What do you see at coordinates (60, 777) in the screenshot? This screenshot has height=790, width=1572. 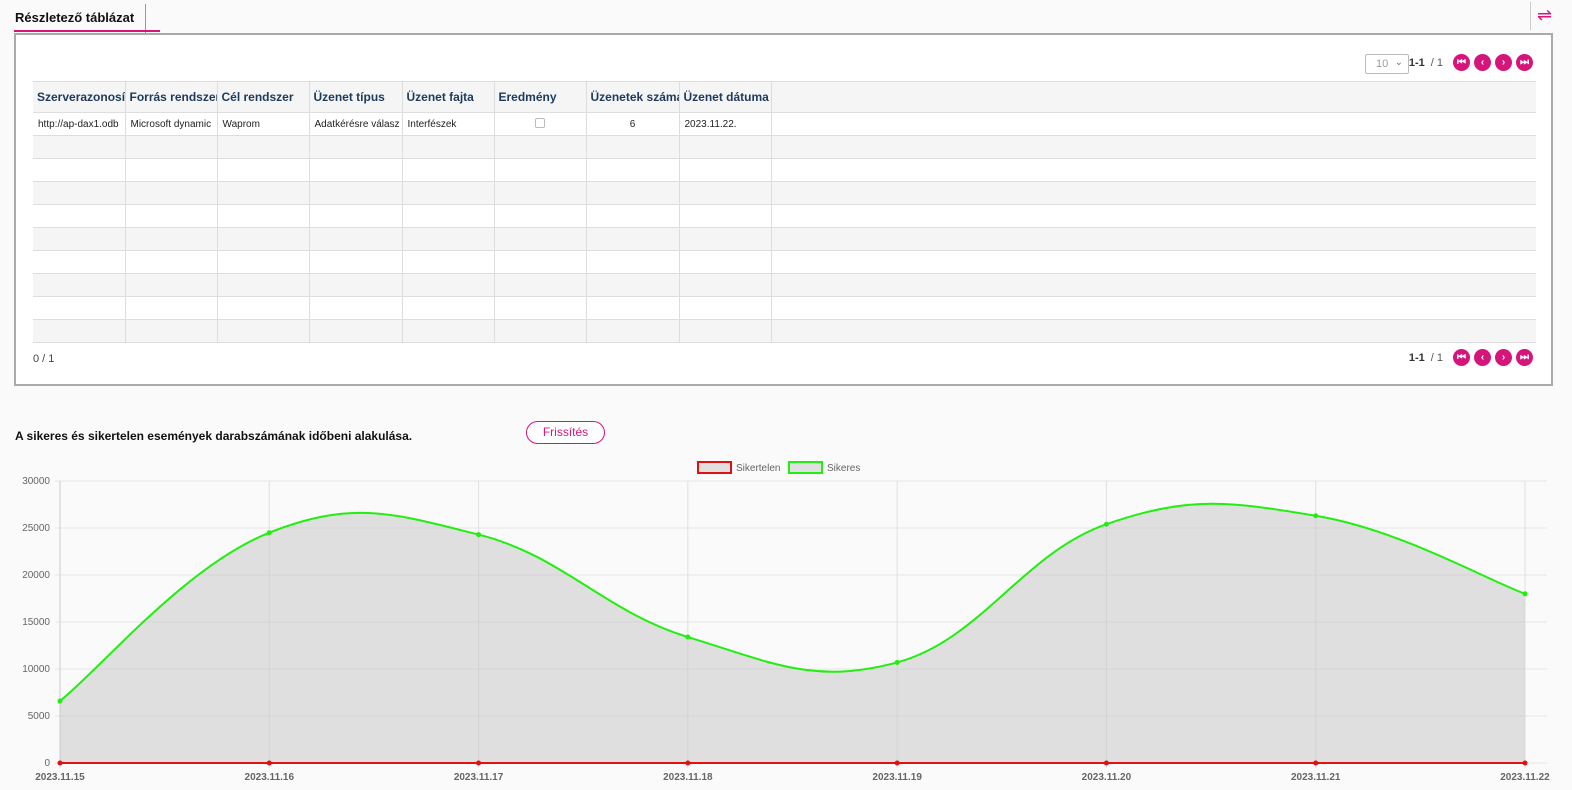 I see `x-tick-label: 2023.11.15` at bounding box center [60, 777].